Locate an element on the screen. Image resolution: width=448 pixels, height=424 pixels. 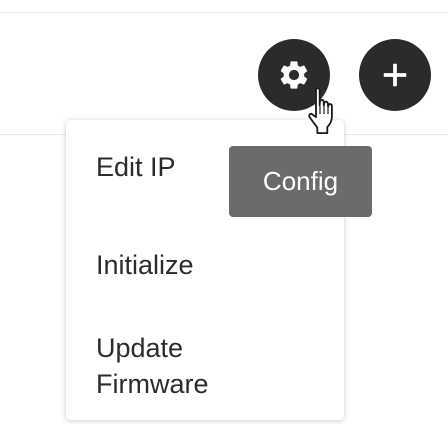
divider-top is located at coordinates (224, 12).